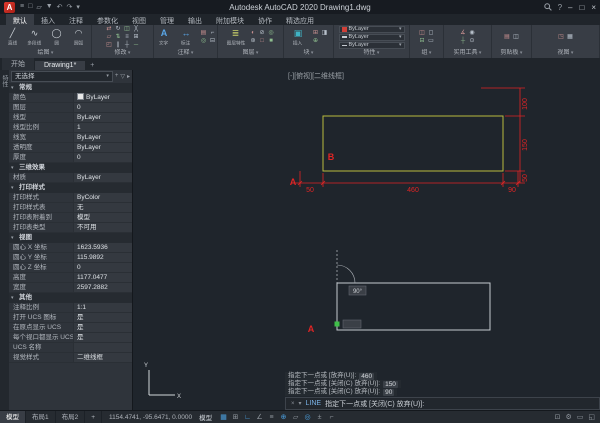  Describe the element at coordinates (203, 41) in the screenshot. I see `annotation-small-icon: ◎` at that location.